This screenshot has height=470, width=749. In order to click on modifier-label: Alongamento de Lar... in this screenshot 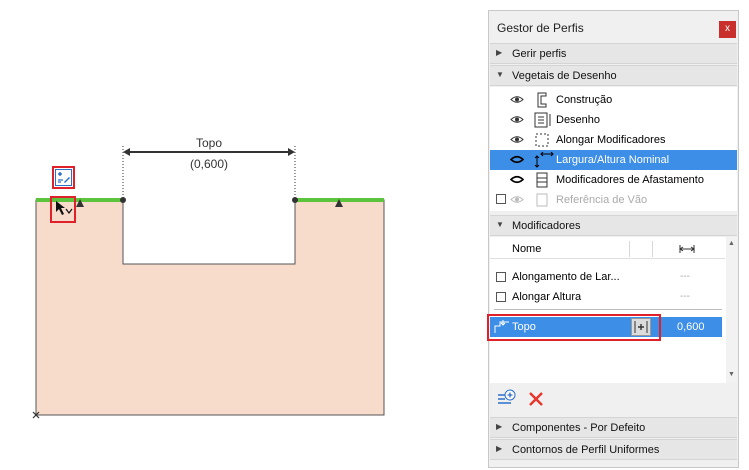, I will do `click(566, 277)`.